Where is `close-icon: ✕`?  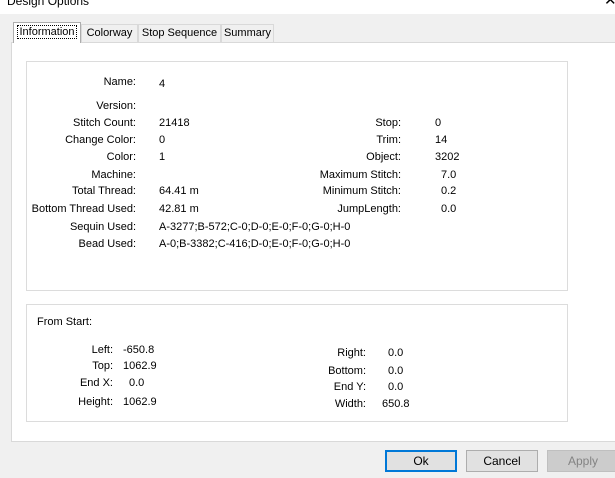 close-icon: ✕ is located at coordinates (609, 4).